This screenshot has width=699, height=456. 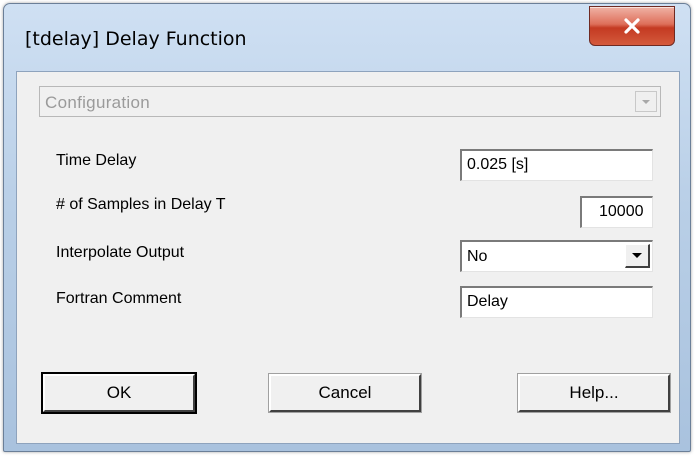 I want to click on configuration-selected: Configuration, so click(x=98, y=102).